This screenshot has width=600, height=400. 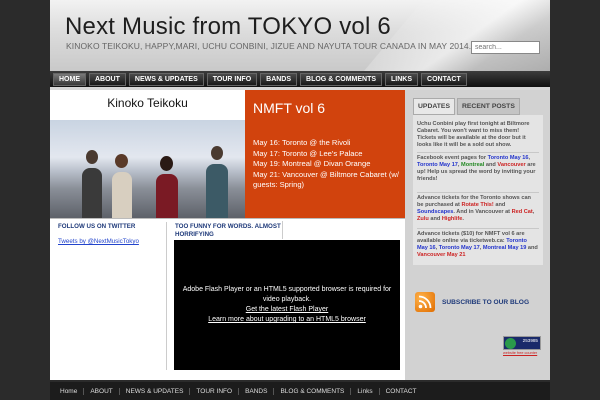 What do you see at coordinates (147, 103) in the screenshot?
I see `band-name: Kinoko Teikoku` at bounding box center [147, 103].